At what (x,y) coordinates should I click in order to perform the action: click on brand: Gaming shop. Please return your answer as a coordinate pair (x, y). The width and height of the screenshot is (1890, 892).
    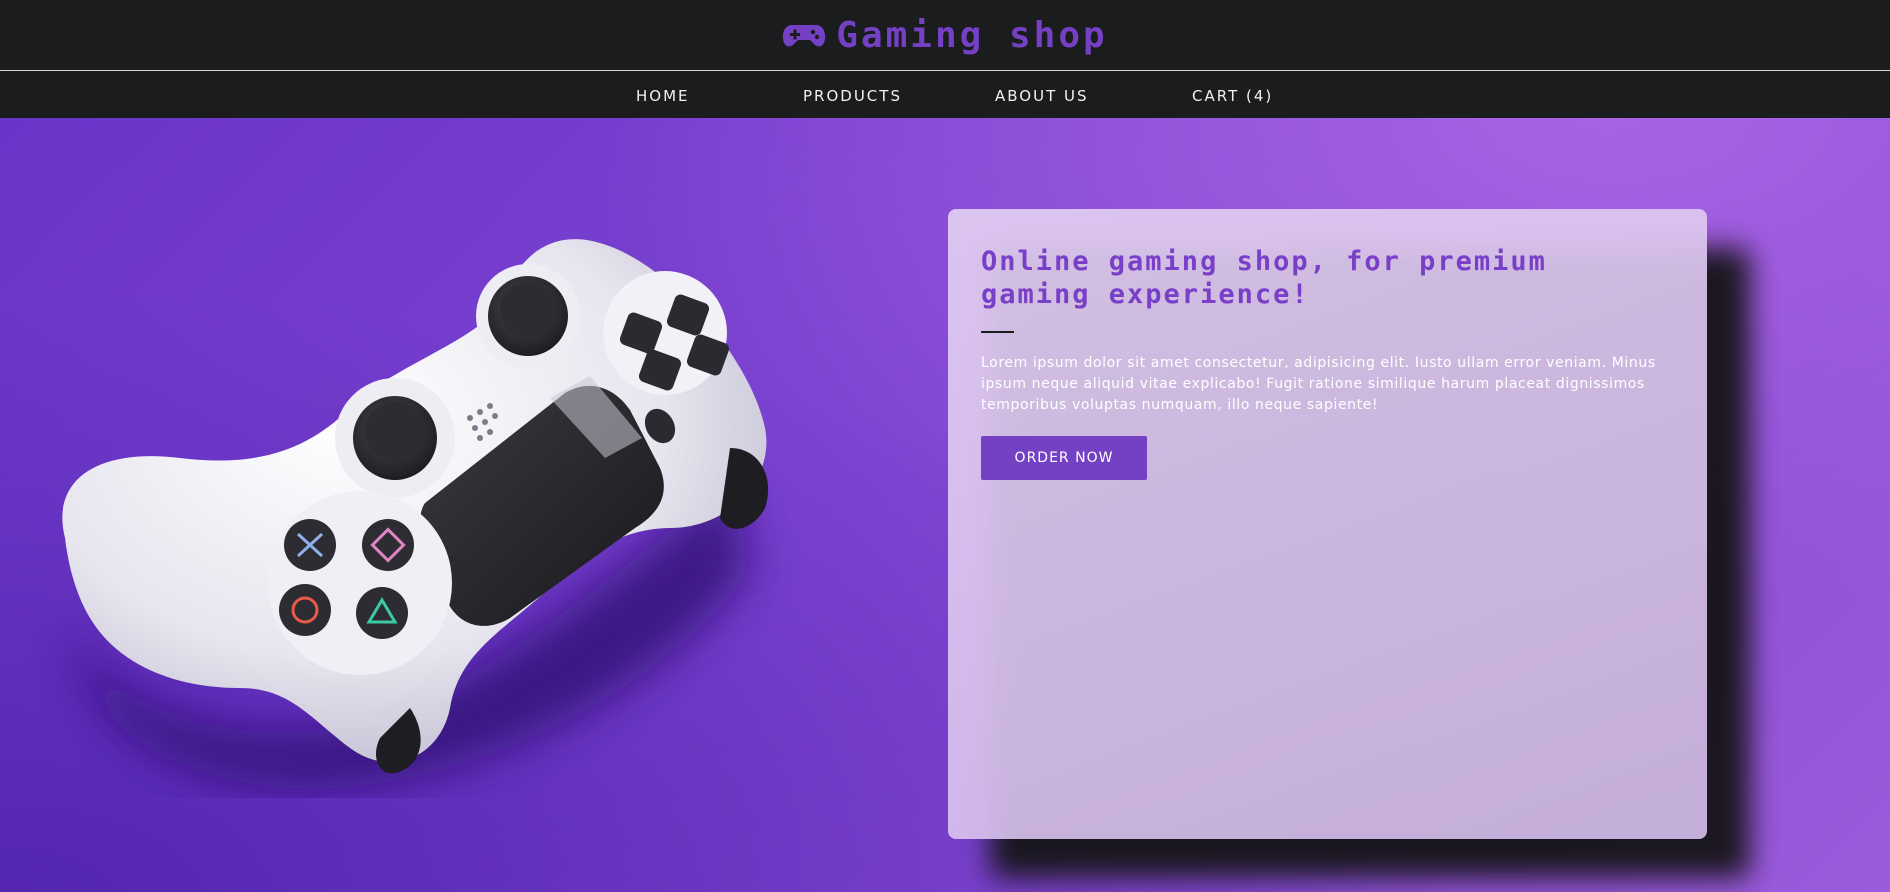
    Looking at the image, I should click on (944, 35).